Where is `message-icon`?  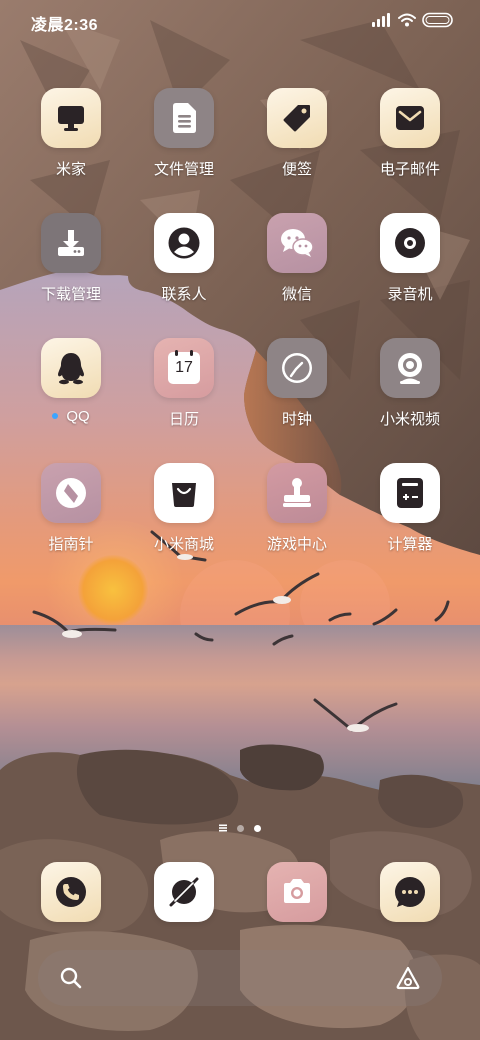 message-icon is located at coordinates (410, 892).